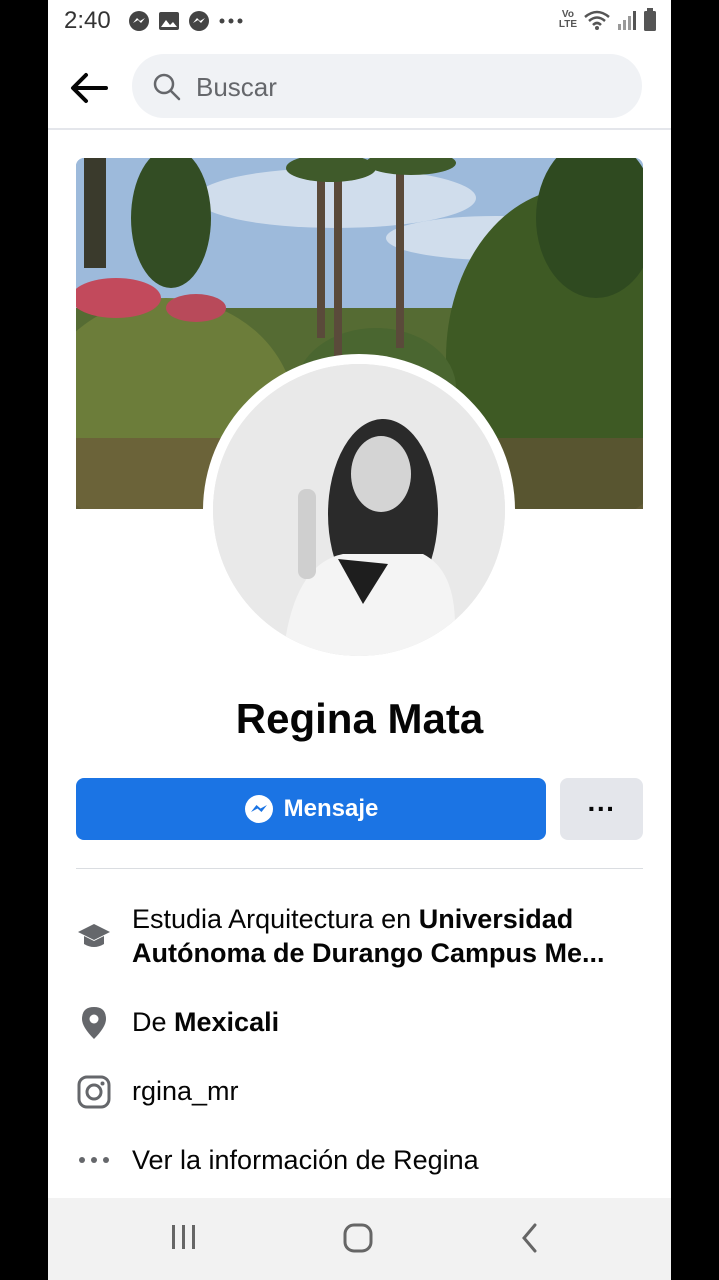 The height and width of the screenshot is (1280, 719). I want to click on status-time: 2:40, so click(87, 20).